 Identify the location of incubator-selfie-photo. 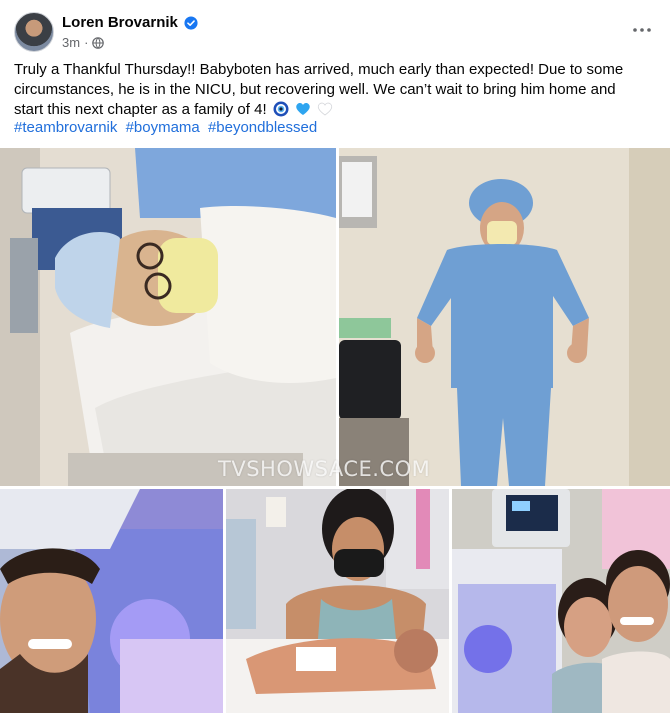
(111, 601).